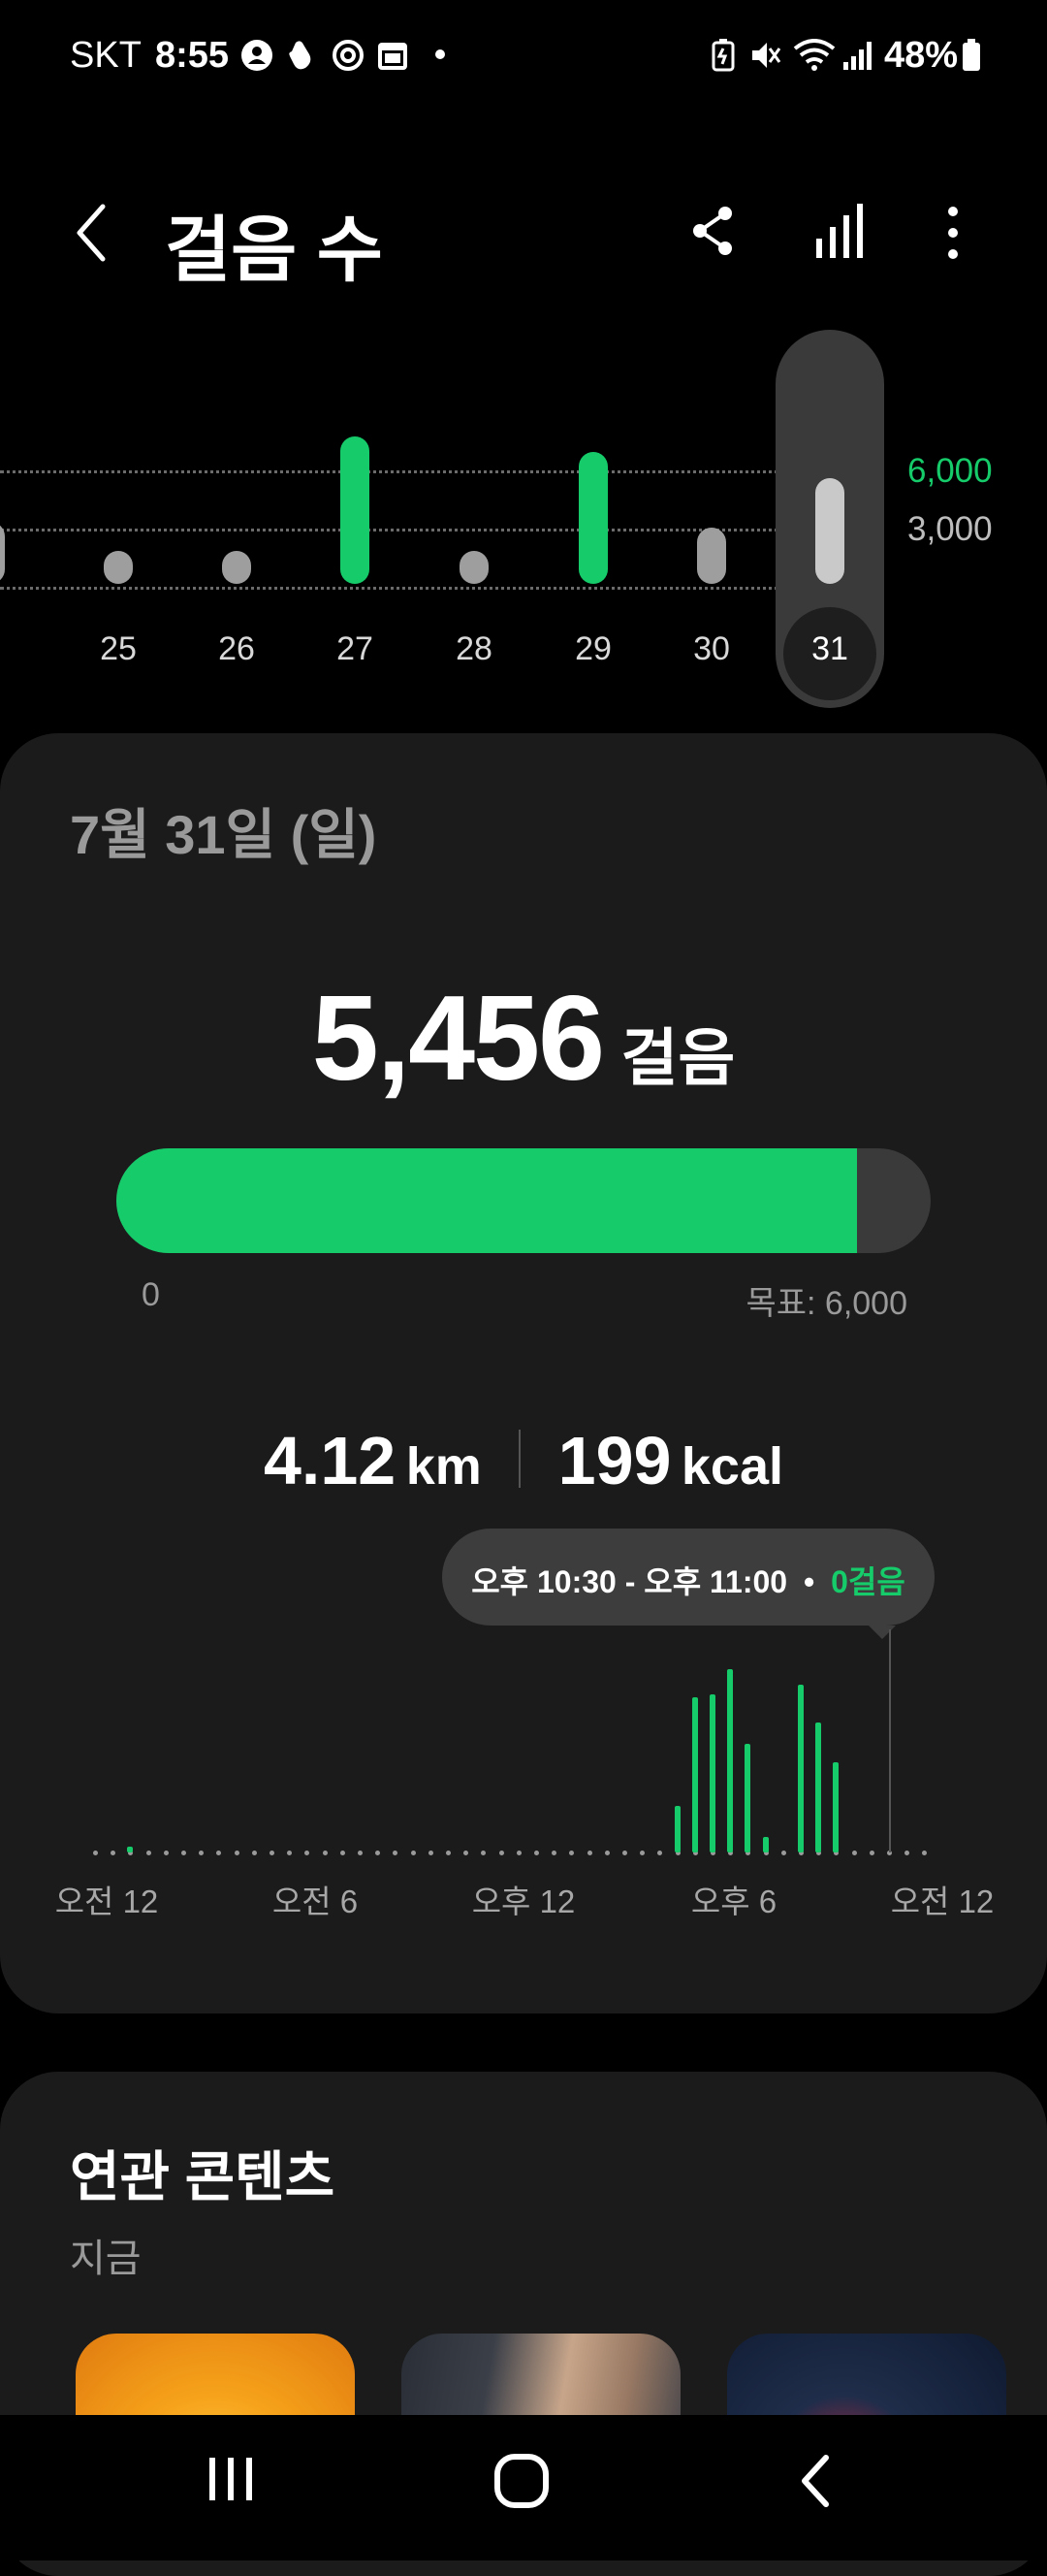 The image size is (1047, 2576). What do you see at coordinates (118, 649) in the screenshot?
I see `day-label-25: 25` at bounding box center [118, 649].